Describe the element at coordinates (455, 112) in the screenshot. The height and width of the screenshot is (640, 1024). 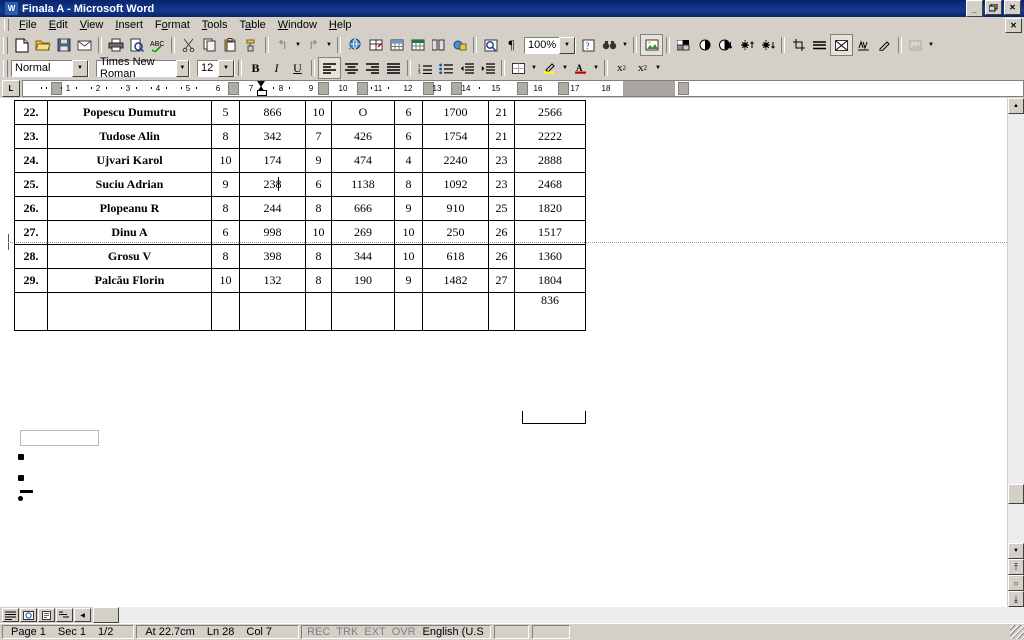
I see `table-cell-f: 1700` at that location.